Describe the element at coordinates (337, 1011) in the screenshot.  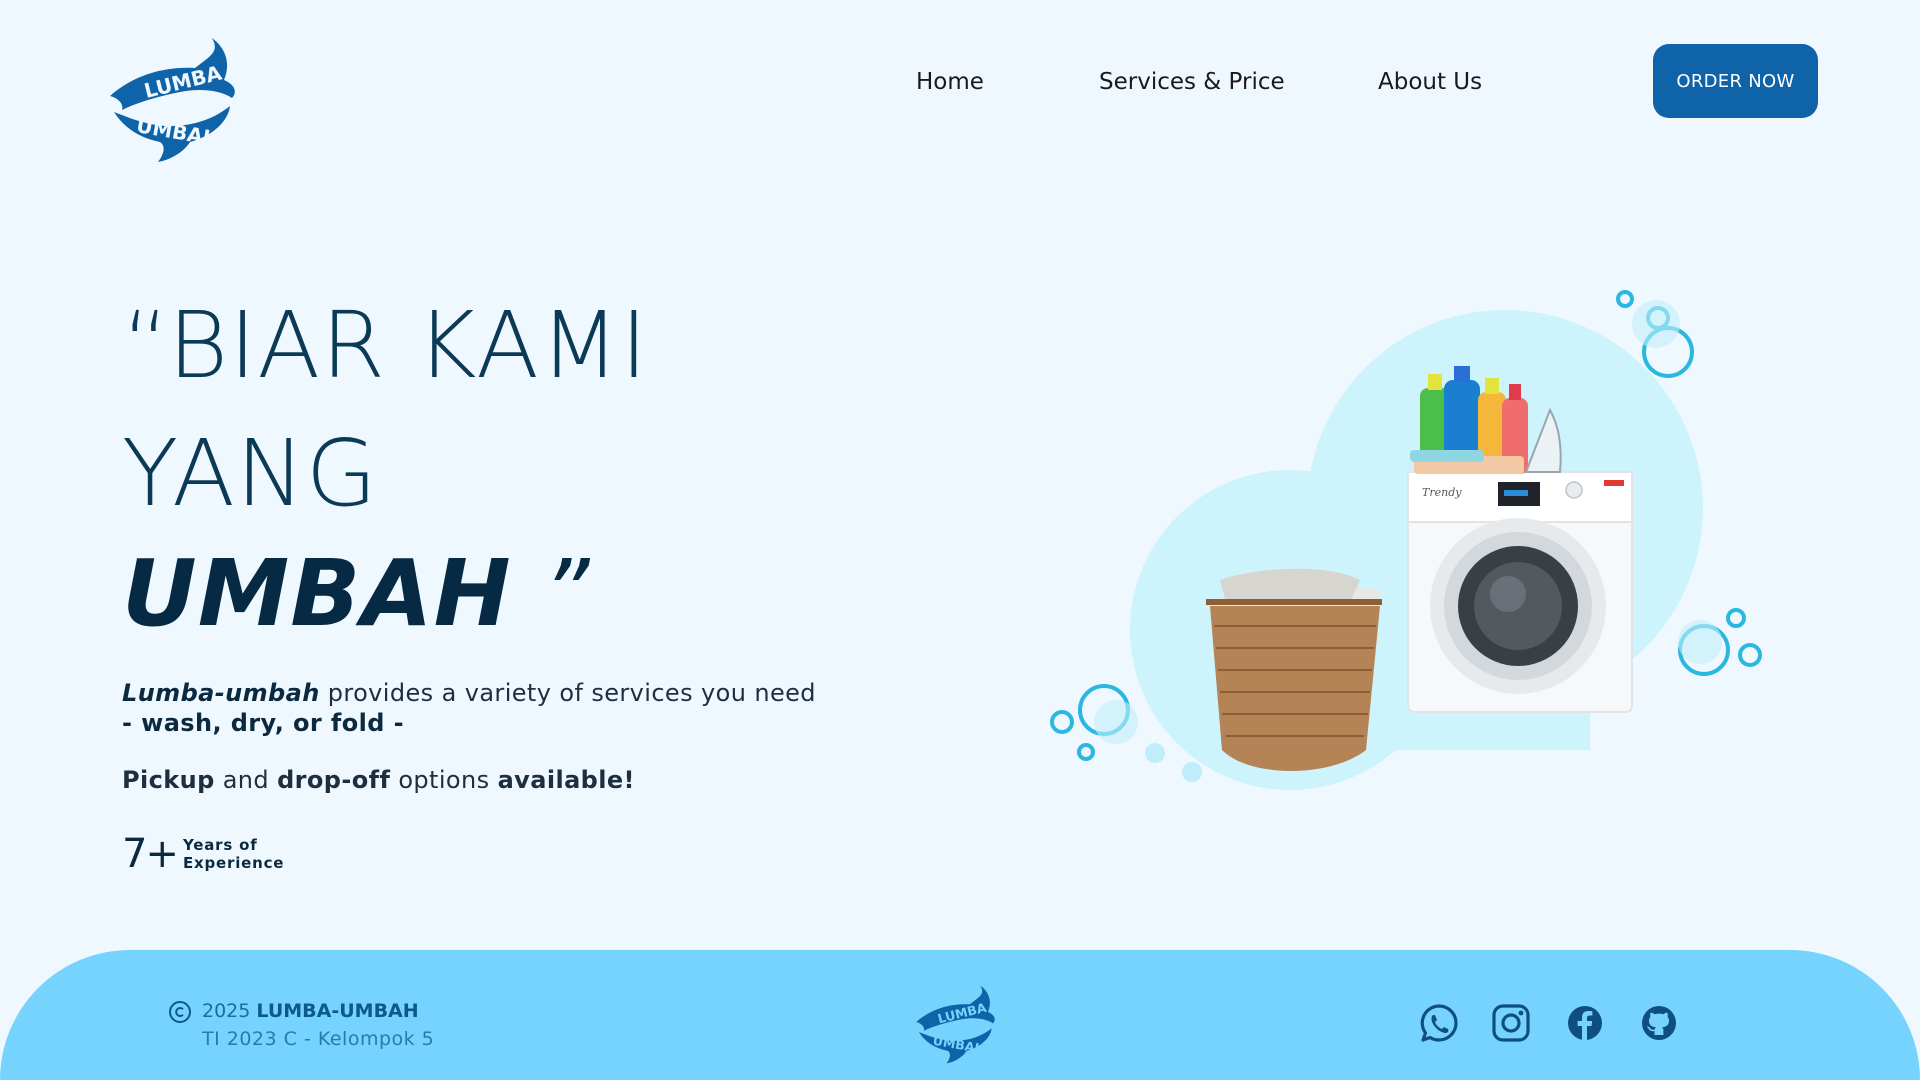
I see `copyright-brand: LUMBA-UMBAH` at that location.